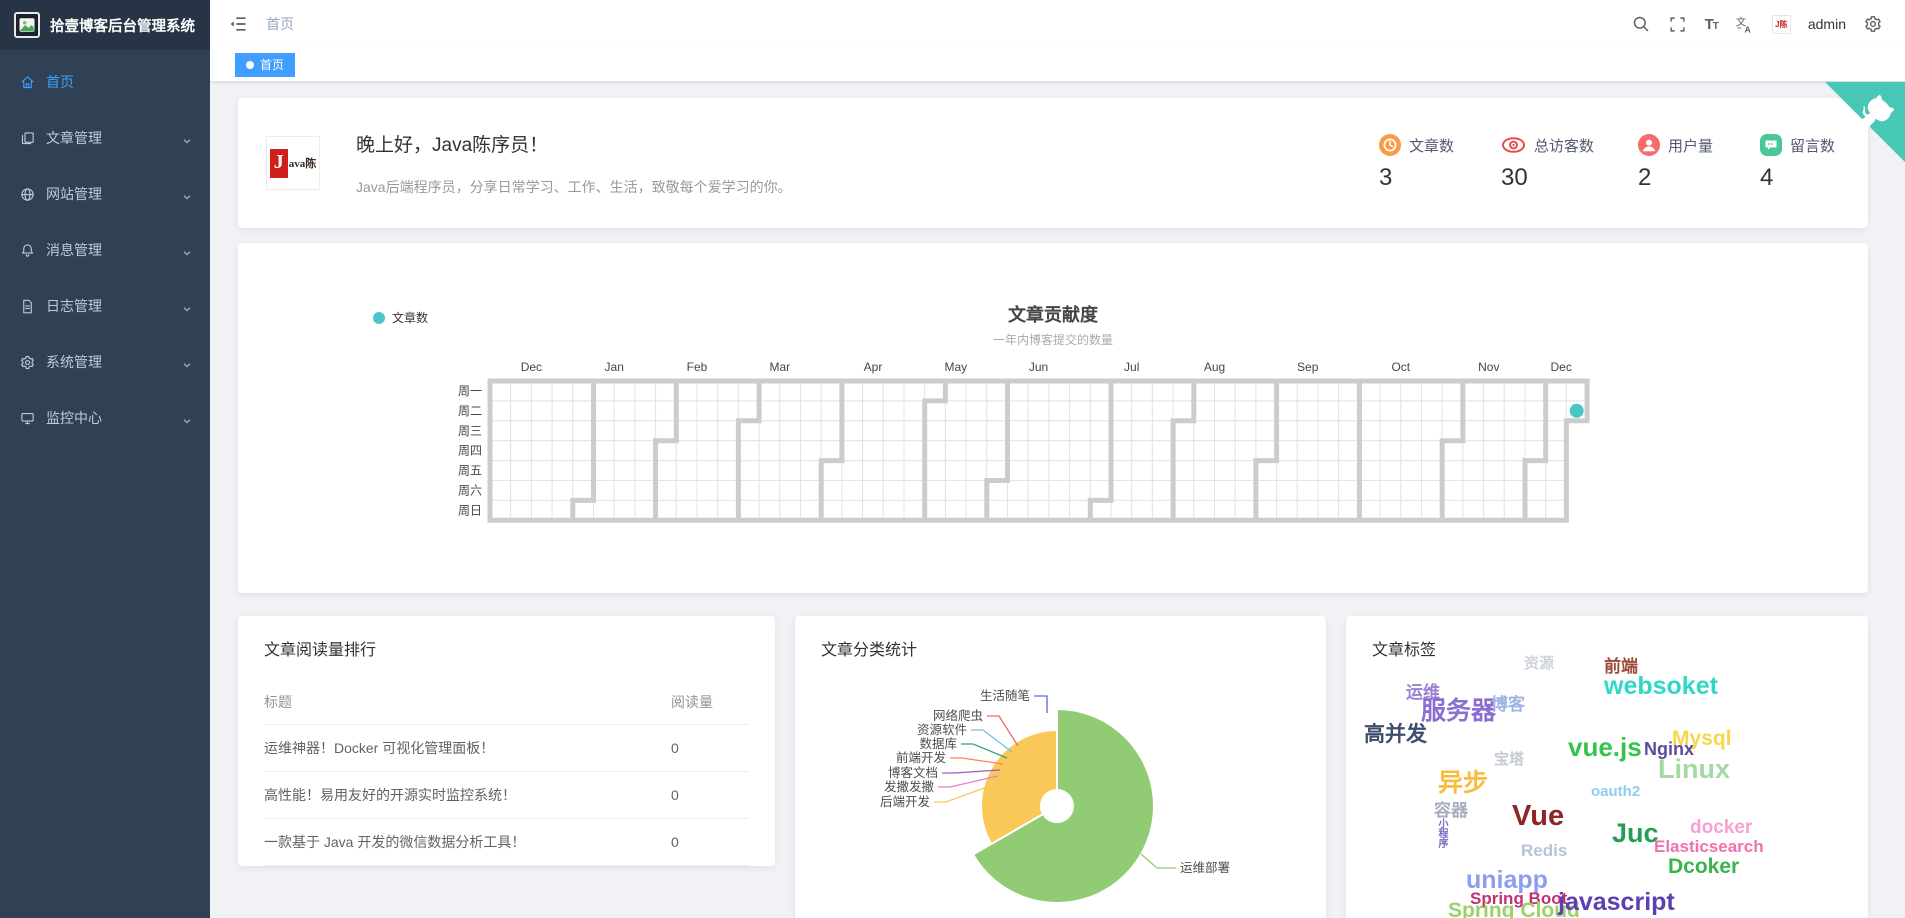 The height and width of the screenshot is (918, 1905). What do you see at coordinates (105, 194) in the screenshot?
I see `sidebar-item-2: 网站管理` at bounding box center [105, 194].